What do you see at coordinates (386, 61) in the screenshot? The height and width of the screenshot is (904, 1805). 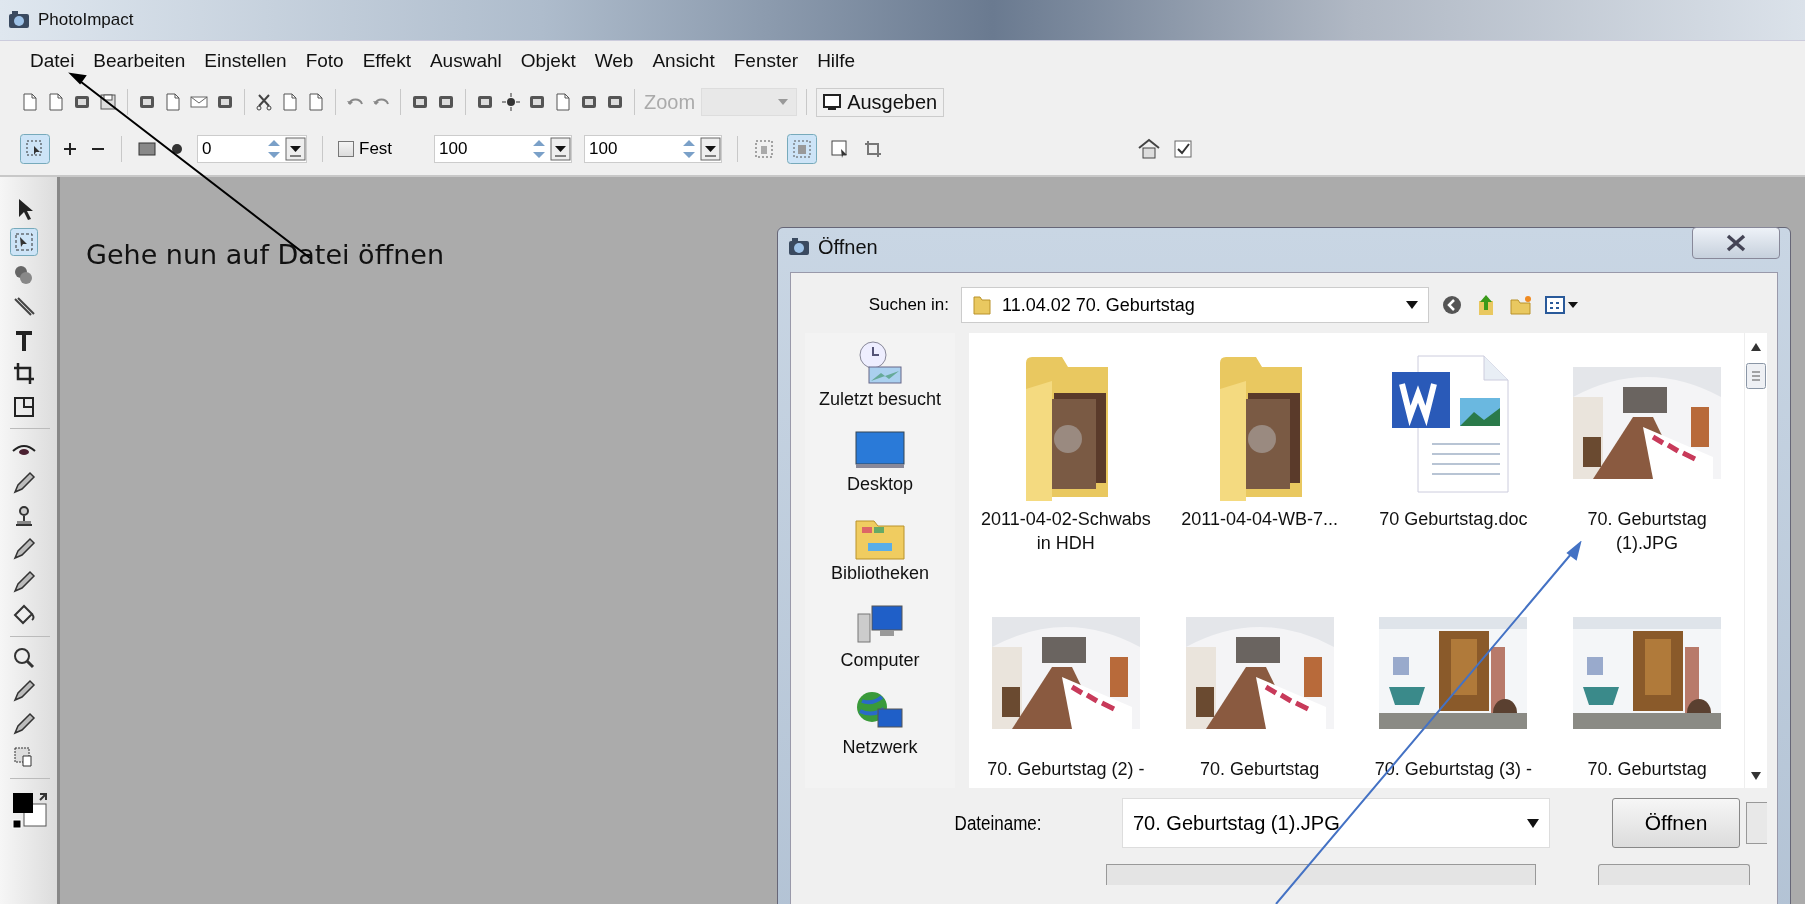 I see `menu-item: Effekt` at bounding box center [386, 61].